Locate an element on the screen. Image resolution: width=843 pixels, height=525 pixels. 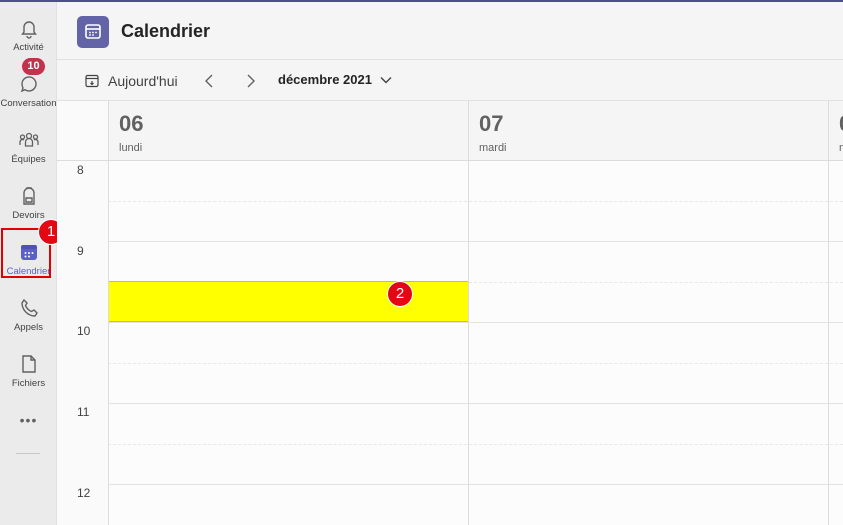
day-name: m is located at coordinates (841, 148).